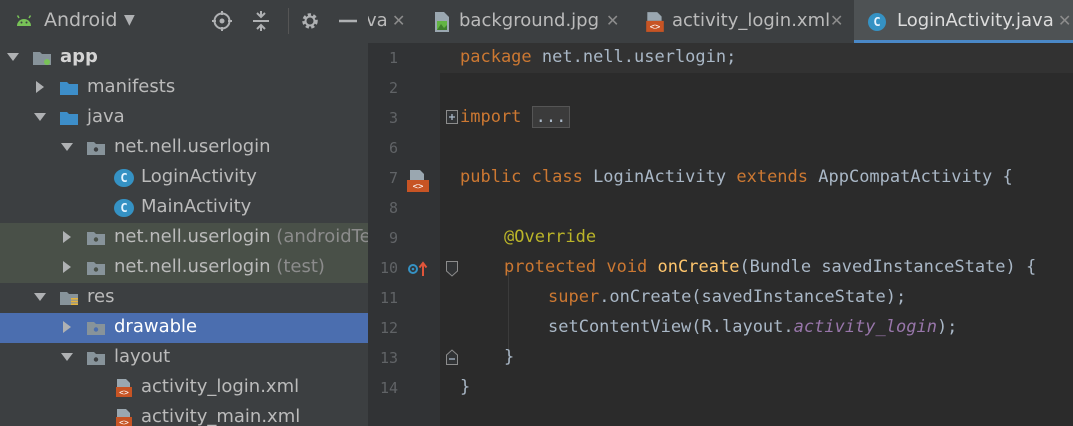 This screenshot has height=426, width=1073. Describe the element at coordinates (452, 357) in the screenshot. I see `fold-end-icon` at that location.